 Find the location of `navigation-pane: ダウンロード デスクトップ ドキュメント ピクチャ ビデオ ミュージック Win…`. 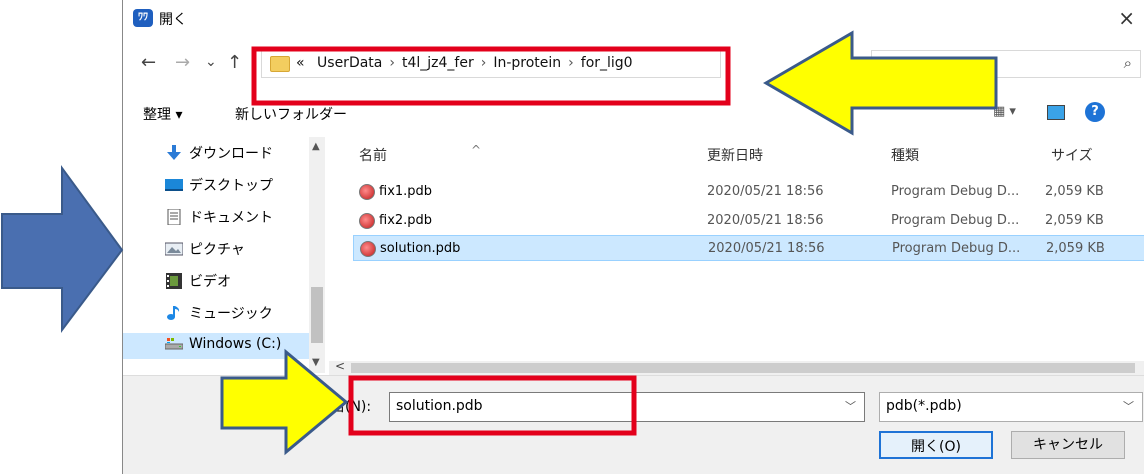

navigation-pane: ダウンロード デスクトップ ドキュメント ピクチャ ビデオ ミュージック Win… is located at coordinates (224, 255).